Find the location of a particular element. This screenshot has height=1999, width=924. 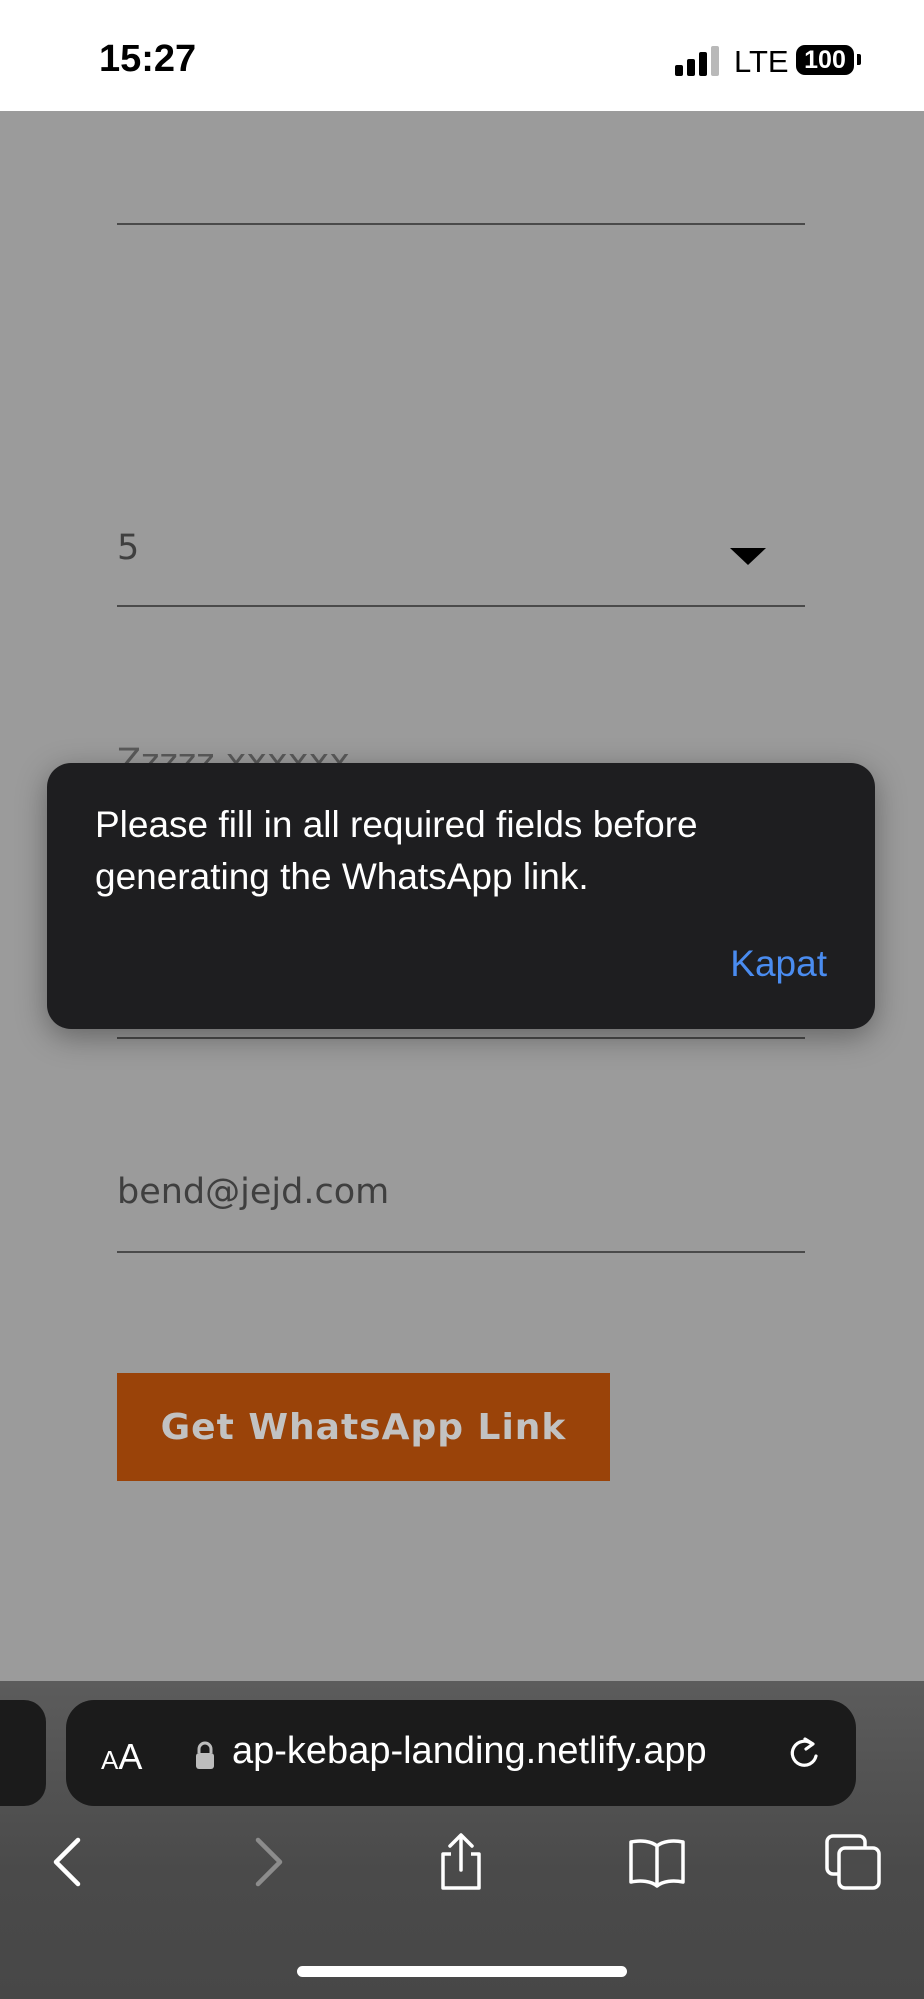

reload-icon is located at coordinates (805, 1754).